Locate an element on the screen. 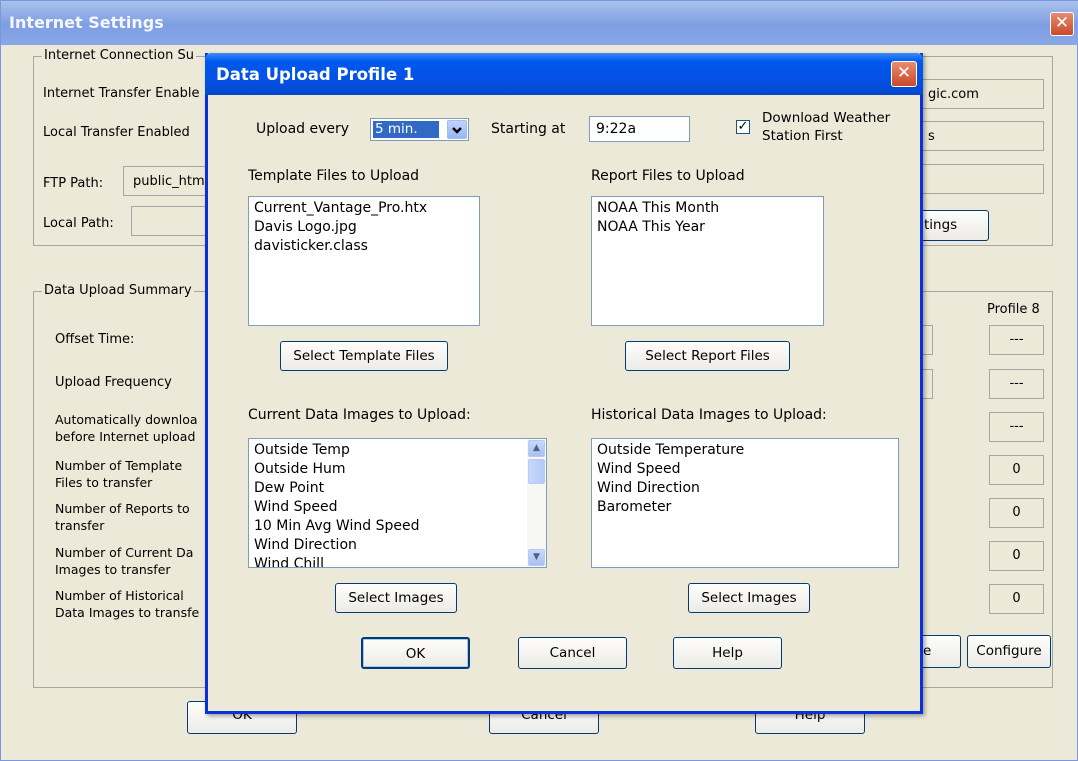 This screenshot has width=1078, height=761. user-field: s is located at coordinates (981, 136).